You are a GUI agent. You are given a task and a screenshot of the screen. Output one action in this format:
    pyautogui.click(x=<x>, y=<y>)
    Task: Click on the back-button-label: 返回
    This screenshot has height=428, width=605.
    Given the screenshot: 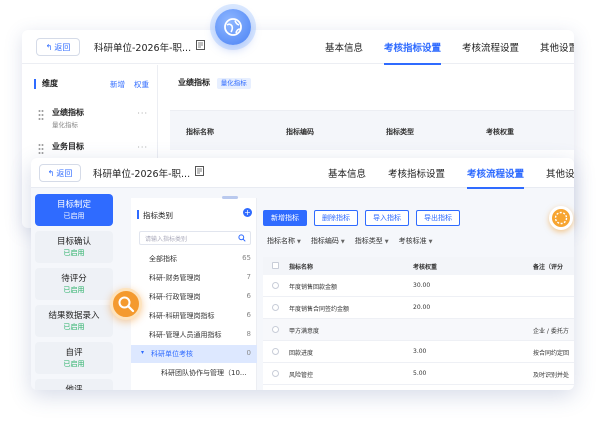 What is the action you would take?
    pyautogui.click(x=62, y=47)
    